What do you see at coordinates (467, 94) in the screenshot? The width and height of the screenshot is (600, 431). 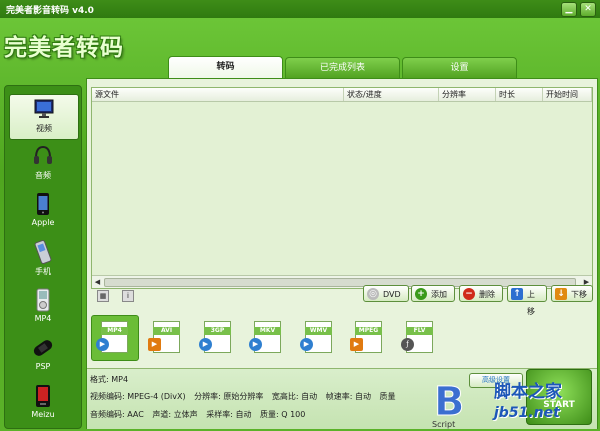 I see `column-header-resolution: 分辨率` at bounding box center [467, 94].